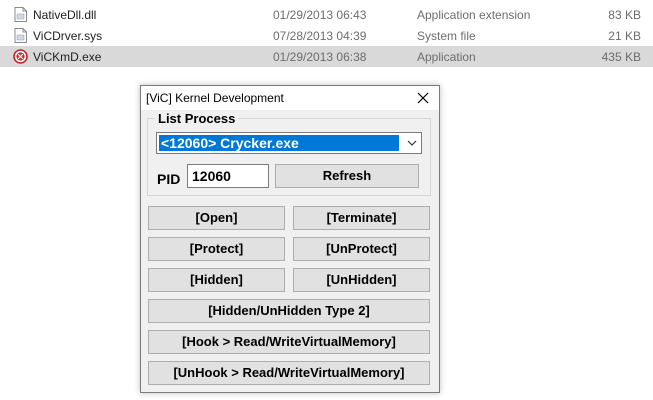 The height and width of the screenshot is (400, 653). What do you see at coordinates (289, 311) in the screenshot?
I see `hidden-type2-button: [Hidden/UnHidden Type 2]` at bounding box center [289, 311].